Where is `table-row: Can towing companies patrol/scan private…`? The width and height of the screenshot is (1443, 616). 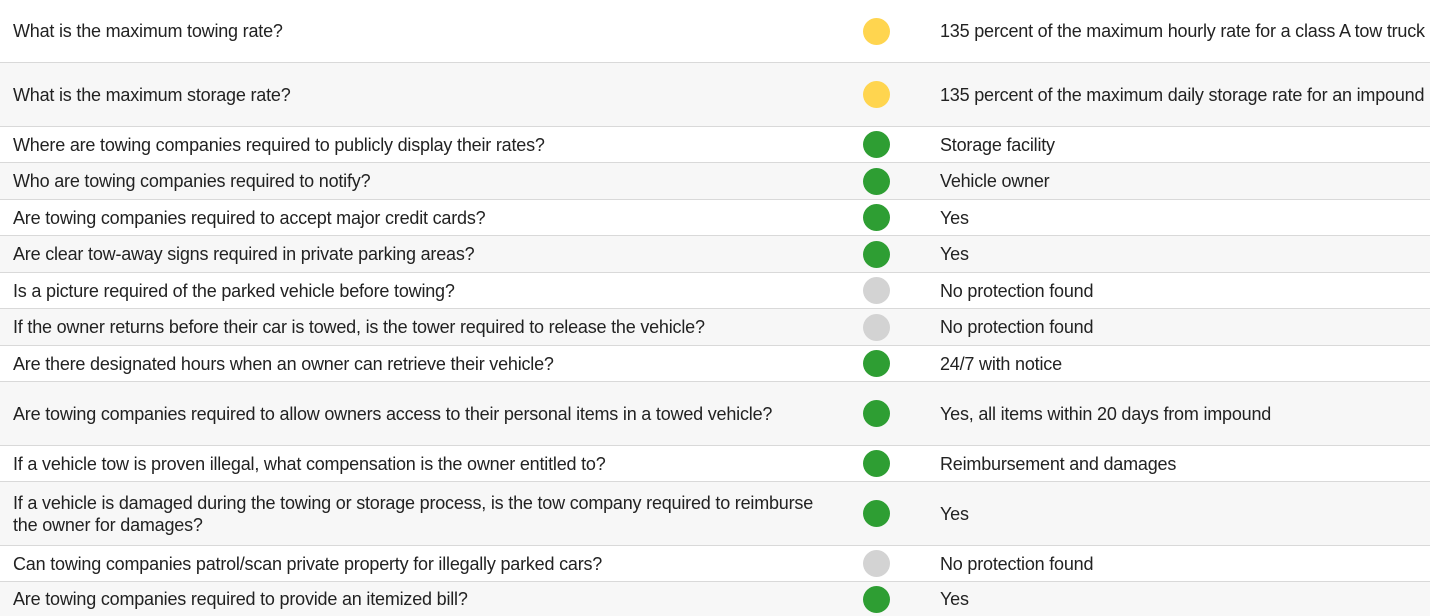
table-row: Can towing companies patrol/scan private… is located at coordinates (715, 564).